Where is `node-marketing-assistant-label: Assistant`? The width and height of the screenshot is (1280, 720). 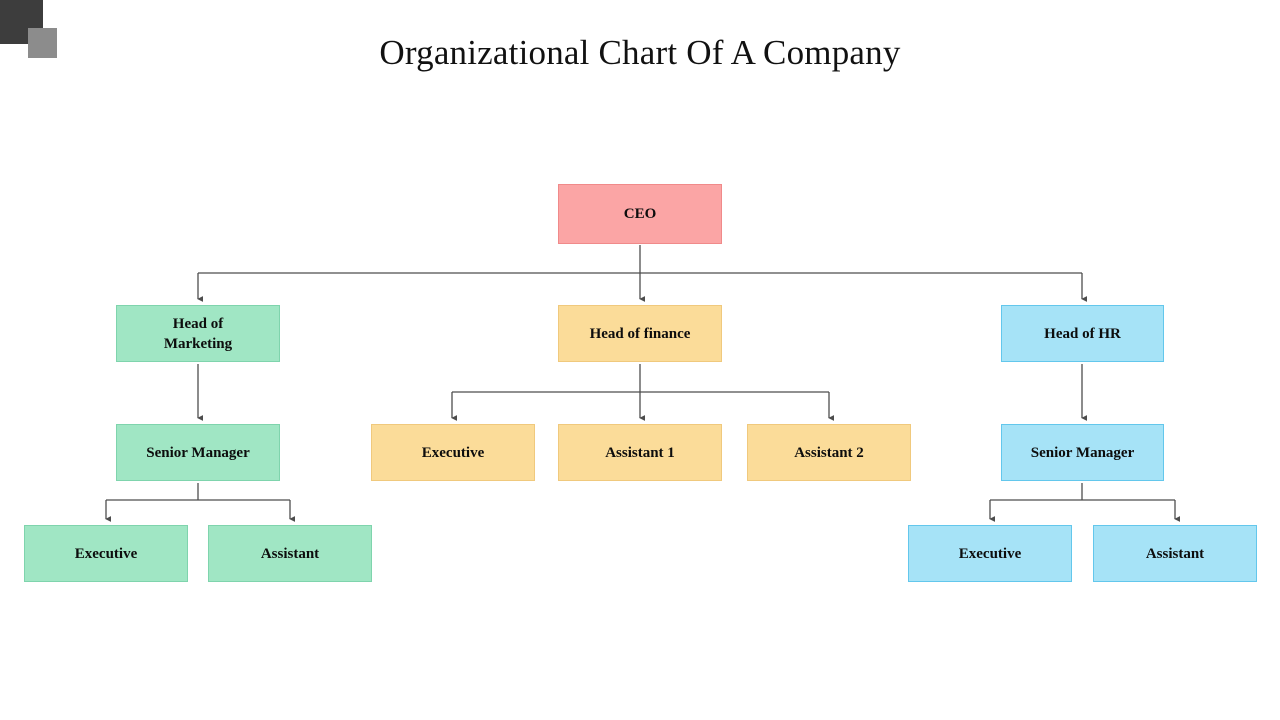
node-marketing-assistant-label: Assistant is located at coordinates (290, 553).